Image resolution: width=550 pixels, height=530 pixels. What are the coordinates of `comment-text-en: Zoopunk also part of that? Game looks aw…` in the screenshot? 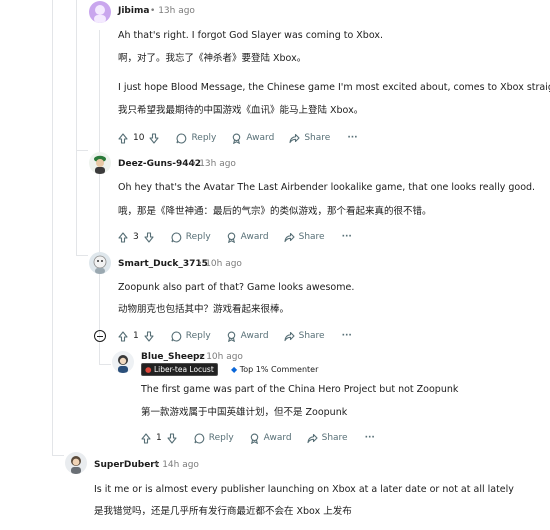 It's located at (236, 287).